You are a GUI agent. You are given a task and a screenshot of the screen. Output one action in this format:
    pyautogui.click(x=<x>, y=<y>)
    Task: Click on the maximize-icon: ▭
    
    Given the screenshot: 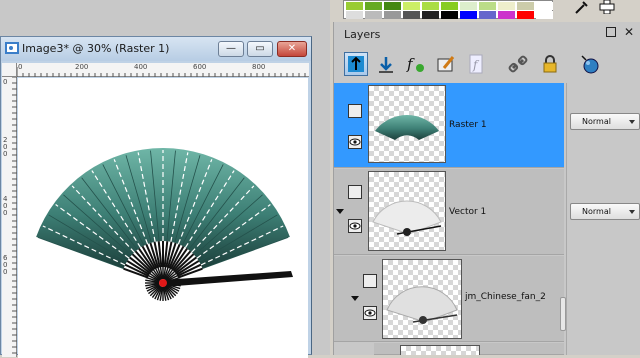 What is the action you would take?
    pyautogui.click(x=260, y=48)
    